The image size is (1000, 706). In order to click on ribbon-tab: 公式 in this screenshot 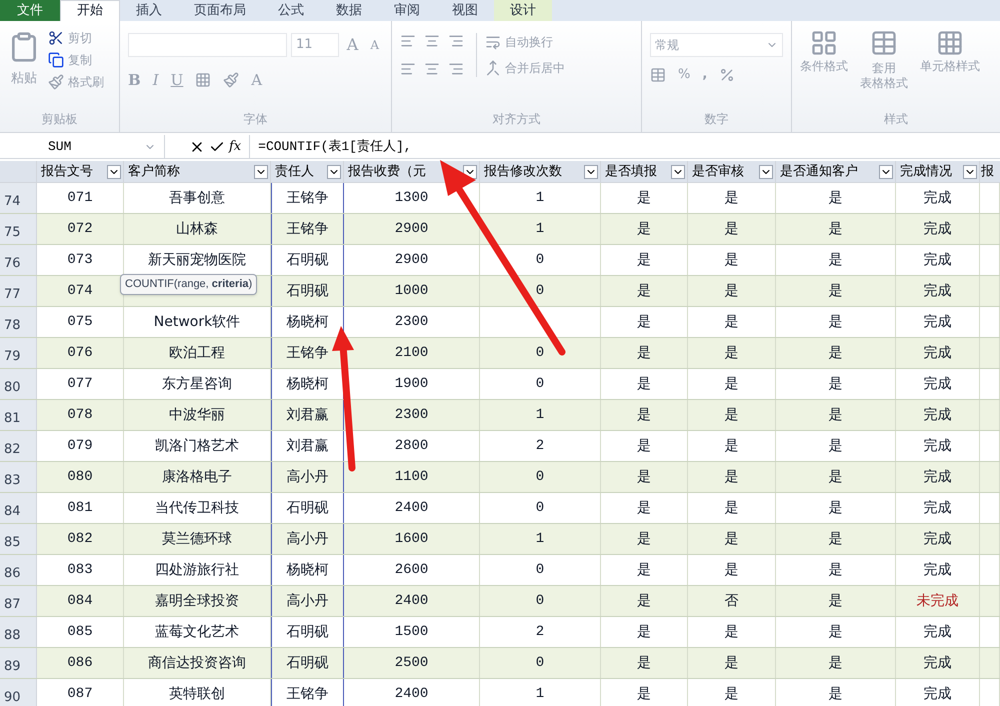, I will do `click(291, 10)`.